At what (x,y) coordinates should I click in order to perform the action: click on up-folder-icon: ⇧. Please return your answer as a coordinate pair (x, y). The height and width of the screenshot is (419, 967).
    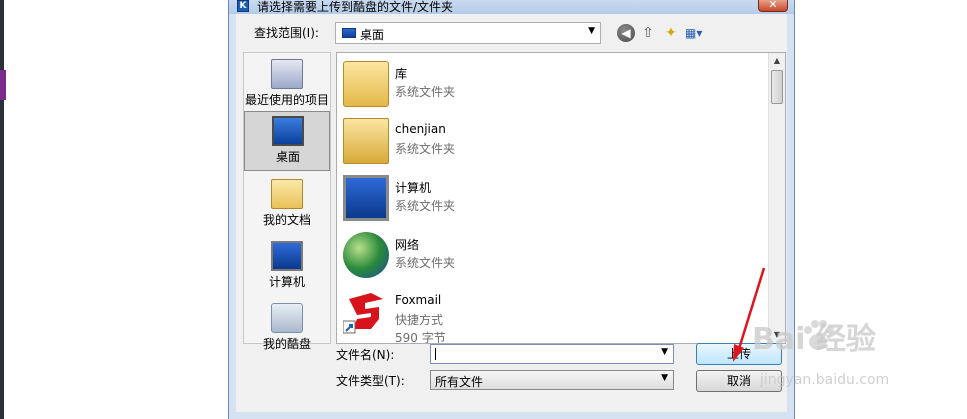
    Looking at the image, I should click on (648, 33).